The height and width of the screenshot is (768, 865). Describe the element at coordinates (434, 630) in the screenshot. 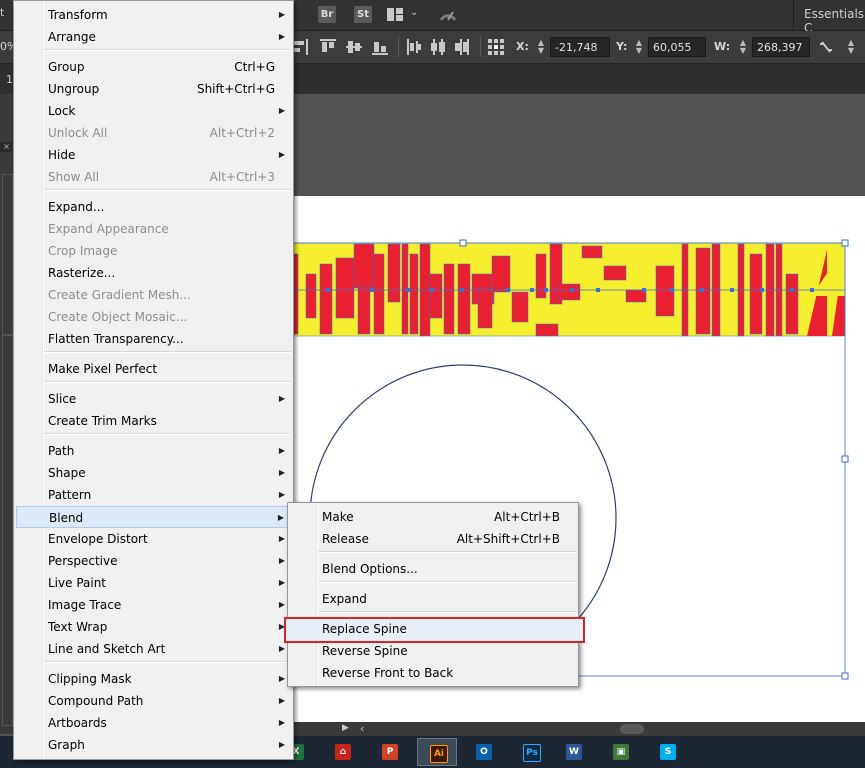

I see `blend-item-replace-spine: Replace Spine` at that location.